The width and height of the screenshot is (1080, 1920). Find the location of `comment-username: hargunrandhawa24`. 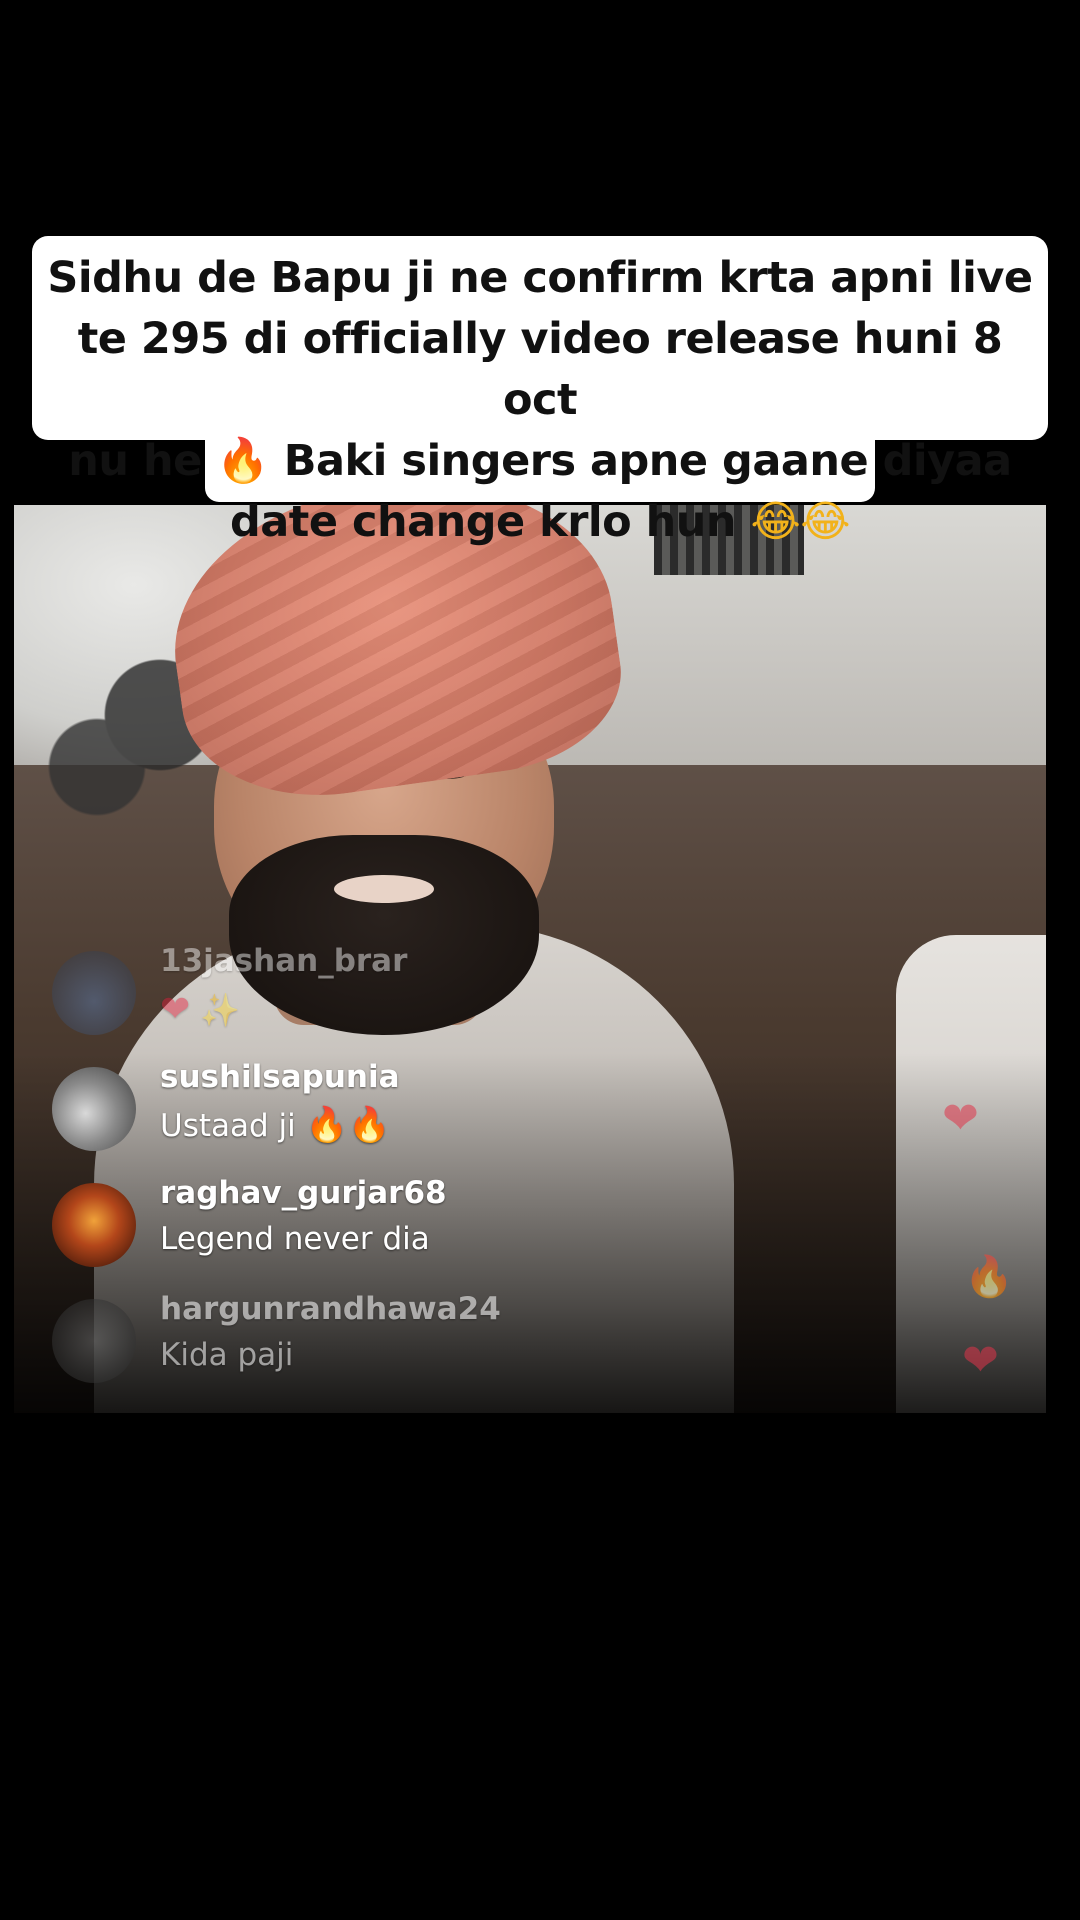

comment-username: hargunrandhawa24 is located at coordinates (330, 1309).